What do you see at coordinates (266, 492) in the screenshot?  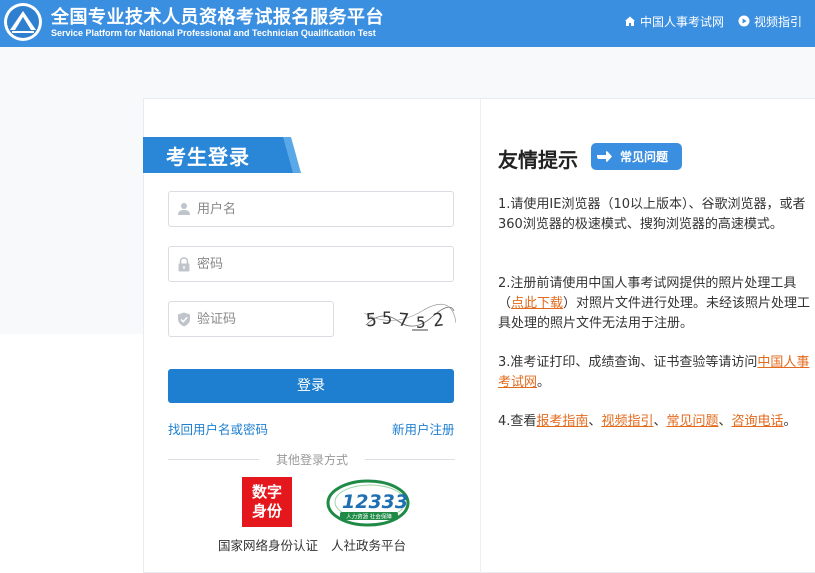 I see `logo-text: 数字` at bounding box center [266, 492].